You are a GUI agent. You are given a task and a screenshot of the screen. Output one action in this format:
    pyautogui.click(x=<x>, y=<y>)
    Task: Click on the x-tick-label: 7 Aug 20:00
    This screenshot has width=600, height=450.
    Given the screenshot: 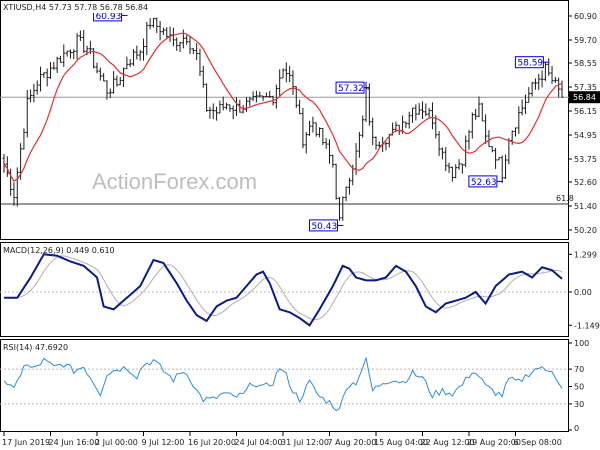 What is the action you would take?
    pyautogui.click(x=352, y=442)
    